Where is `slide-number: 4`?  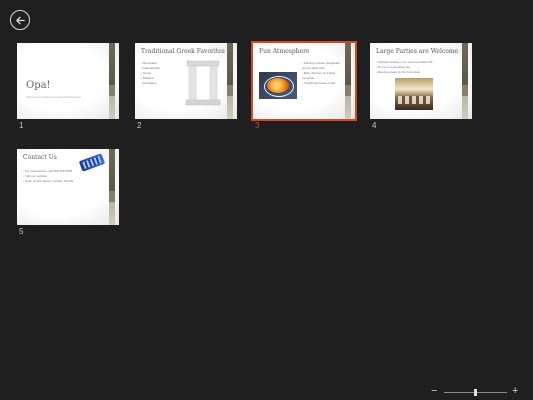
slide-number: 4 is located at coordinates (374, 125).